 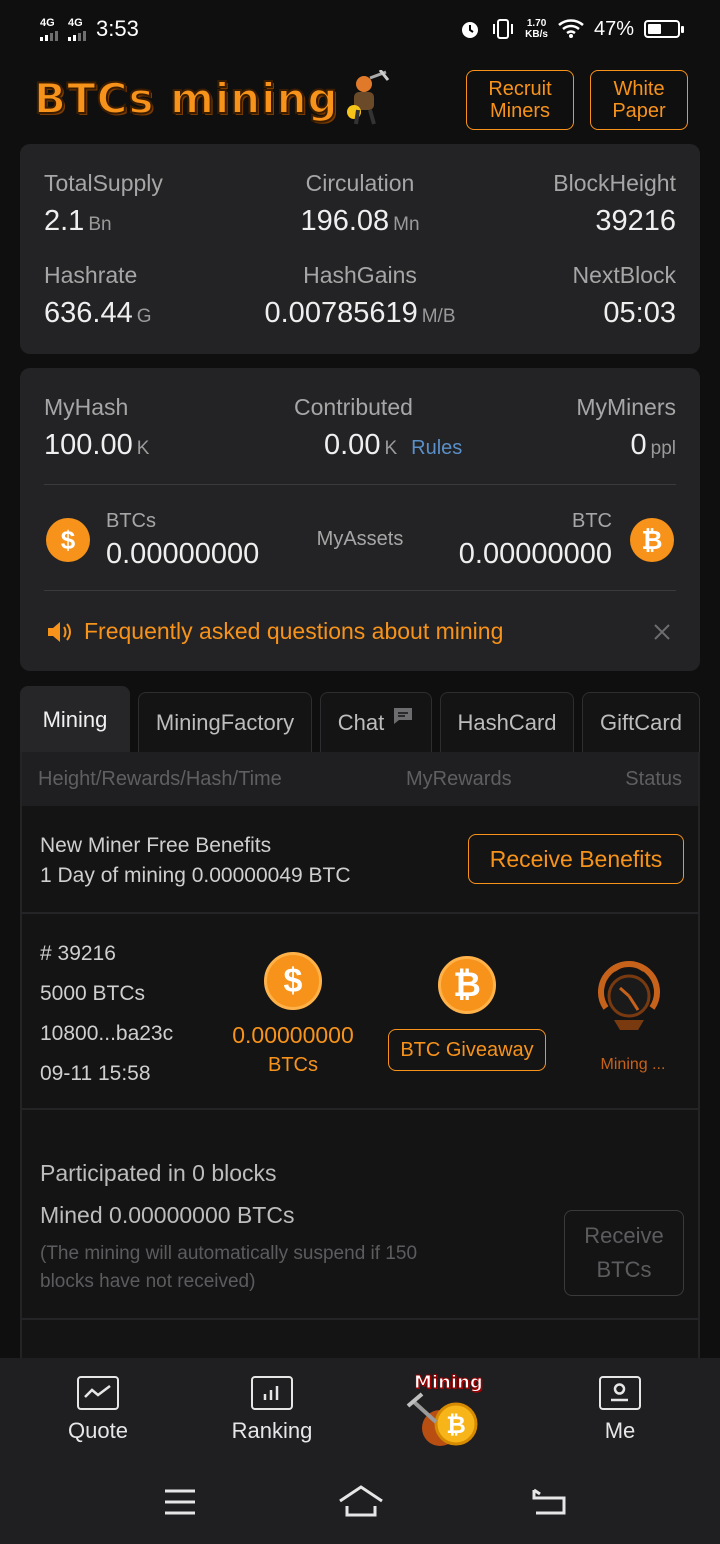 I want to click on nav-quote: Quote, so click(x=98, y=1410).